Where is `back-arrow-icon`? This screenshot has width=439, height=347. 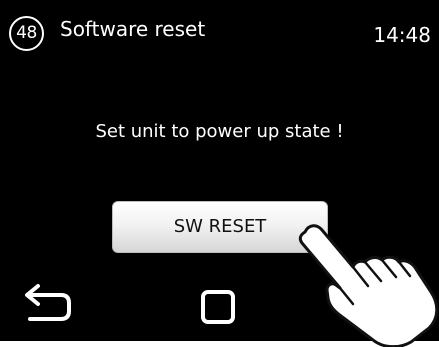
back-arrow-icon is located at coordinates (48, 302).